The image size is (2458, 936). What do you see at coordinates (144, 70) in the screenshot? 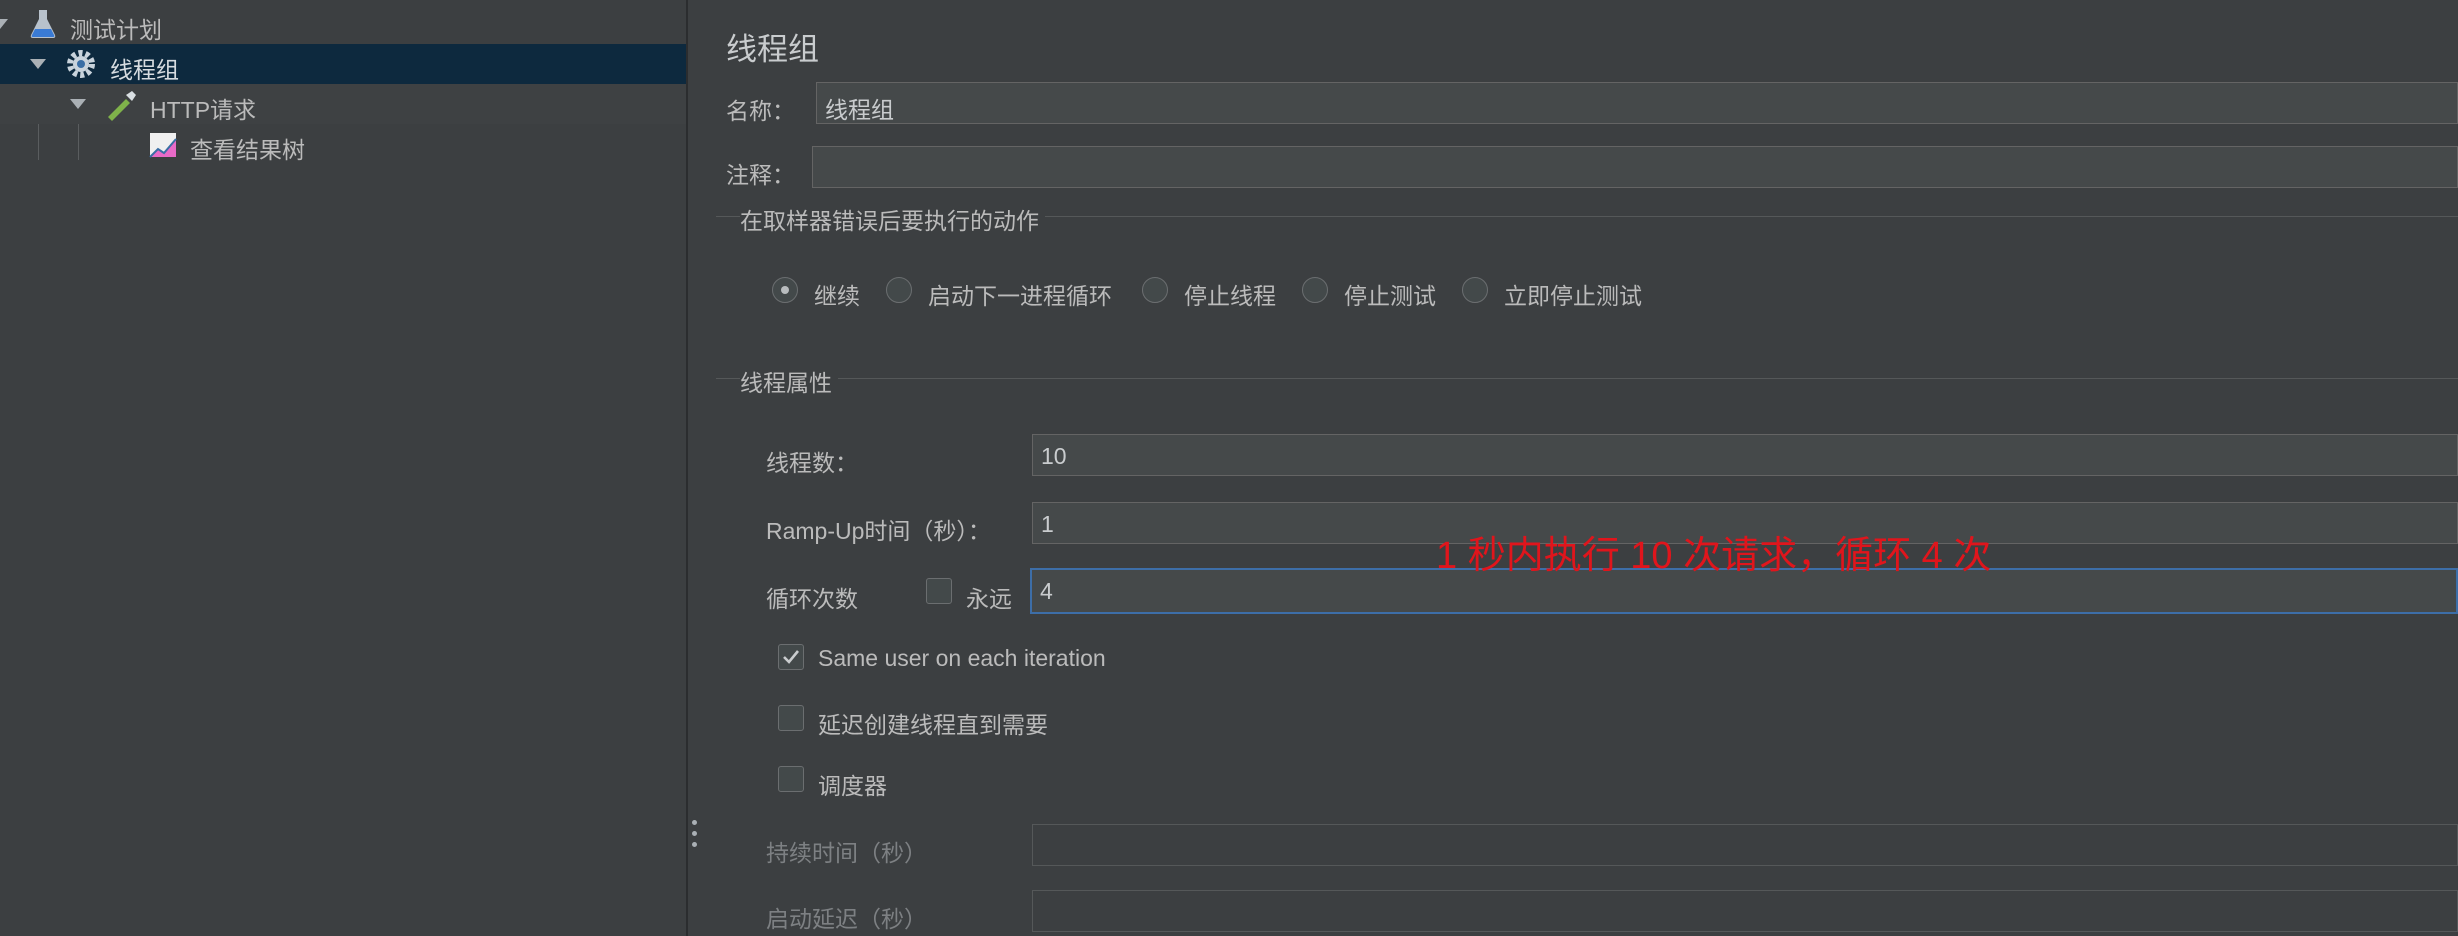
I see `tree-item-label: 线程组` at bounding box center [144, 70].